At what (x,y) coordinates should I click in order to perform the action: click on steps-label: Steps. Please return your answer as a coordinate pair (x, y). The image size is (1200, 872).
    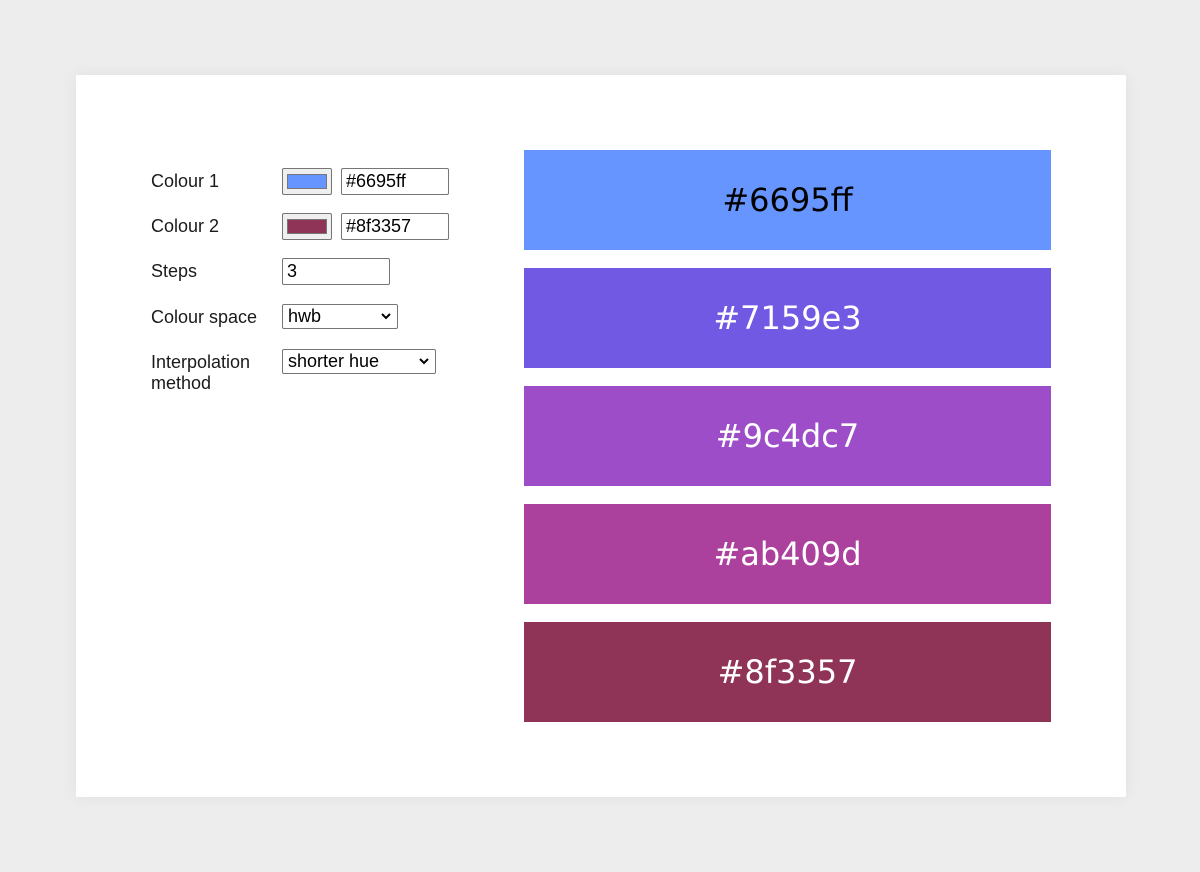
    Looking at the image, I should click on (174, 271).